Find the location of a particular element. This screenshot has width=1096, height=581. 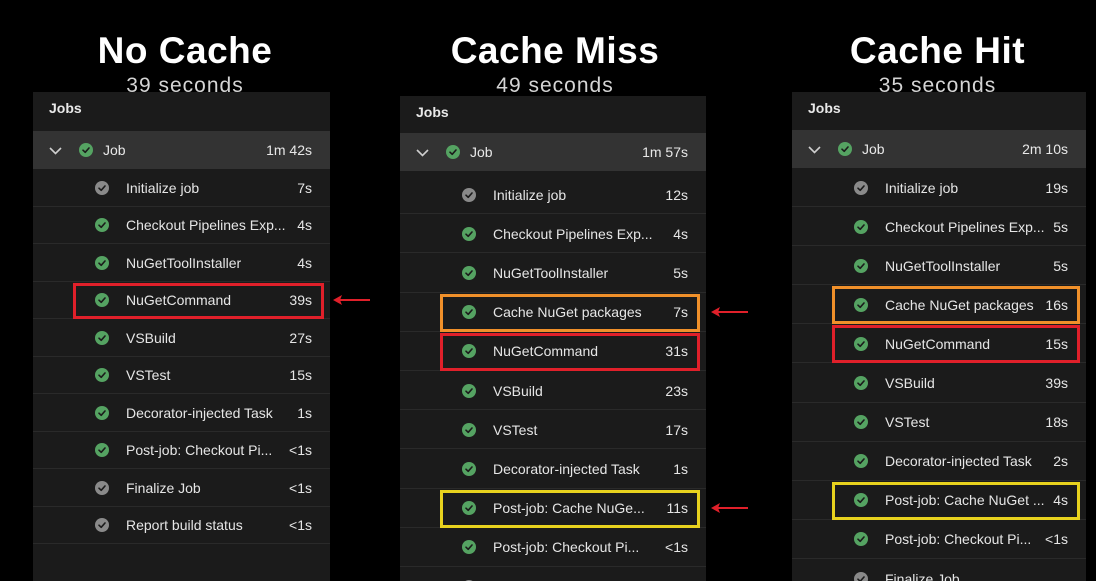

task-name: NuGetToolInstaller is located at coordinates (551, 272).